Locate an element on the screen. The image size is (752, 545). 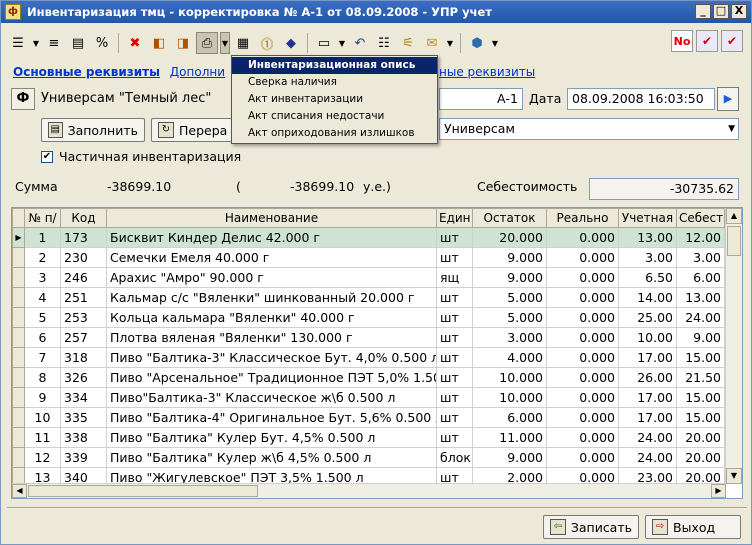
book-icon: ◆ is located at coordinates (291, 43).